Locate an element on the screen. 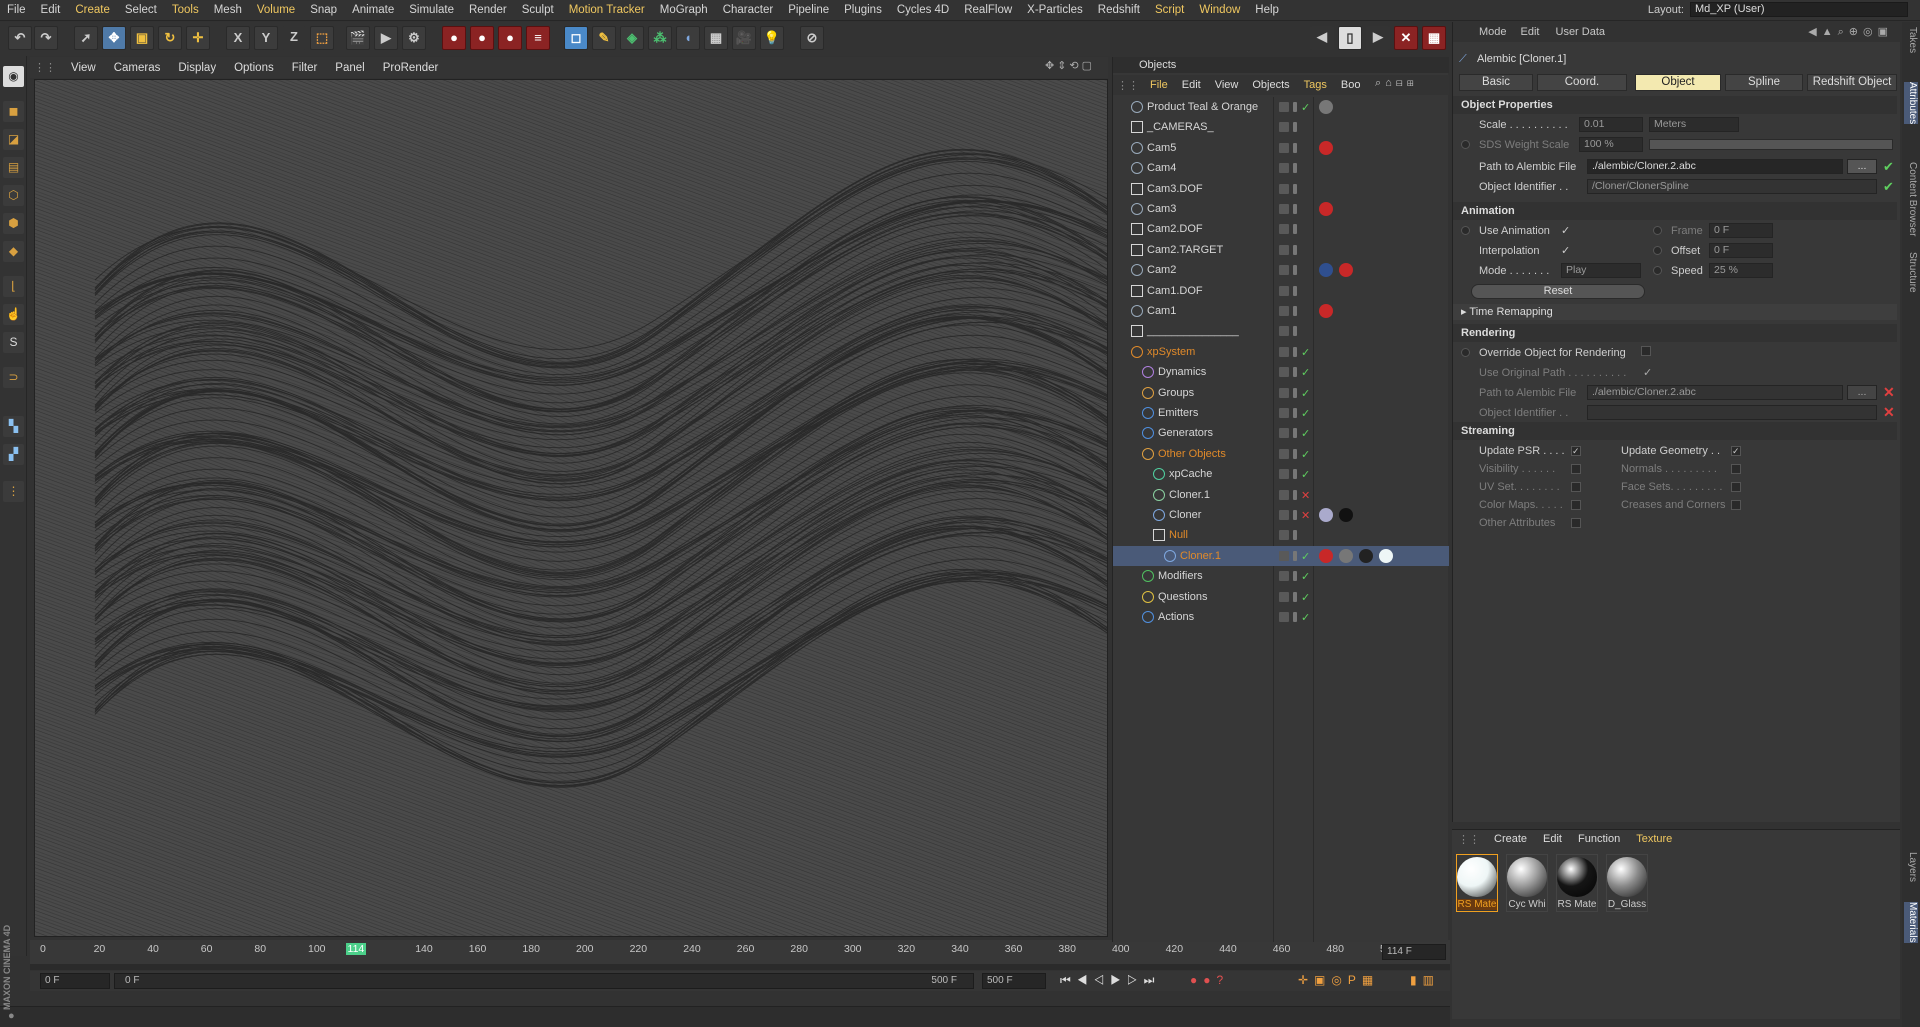  redshift-tag-icon is located at coordinates (1326, 555).